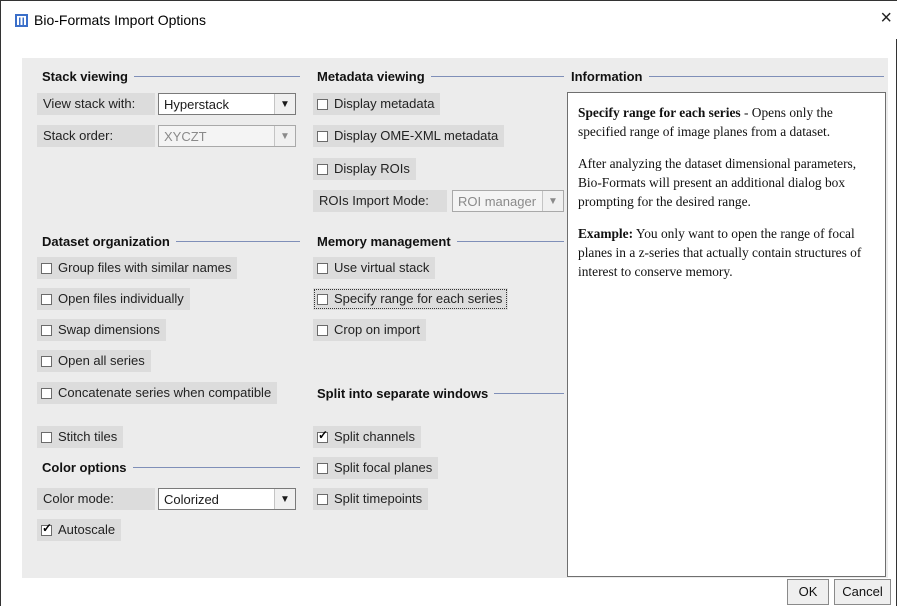  Describe the element at coordinates (94, 361) in the screenshot. I see `open-all-series-checkbox: Open all series` at that location.